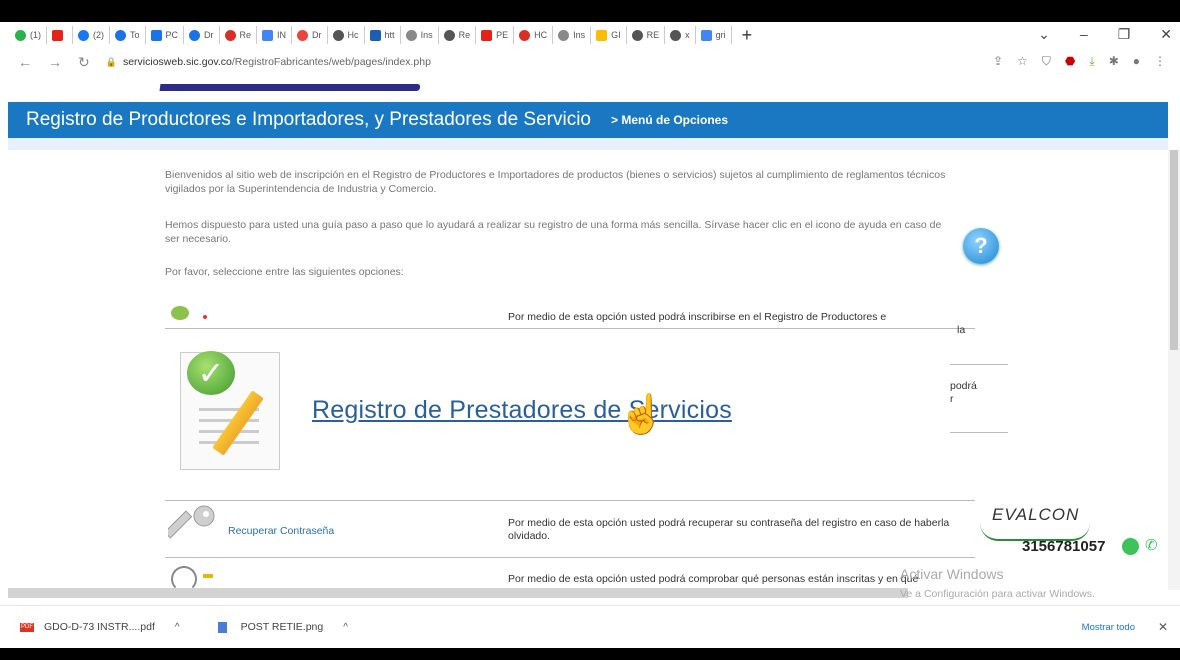 The image size is (1180, 660). What do you see at coordinates (1084, 34) in the screenshot?
I see `minimize-icon: –` at bounding box center [1084, 34].